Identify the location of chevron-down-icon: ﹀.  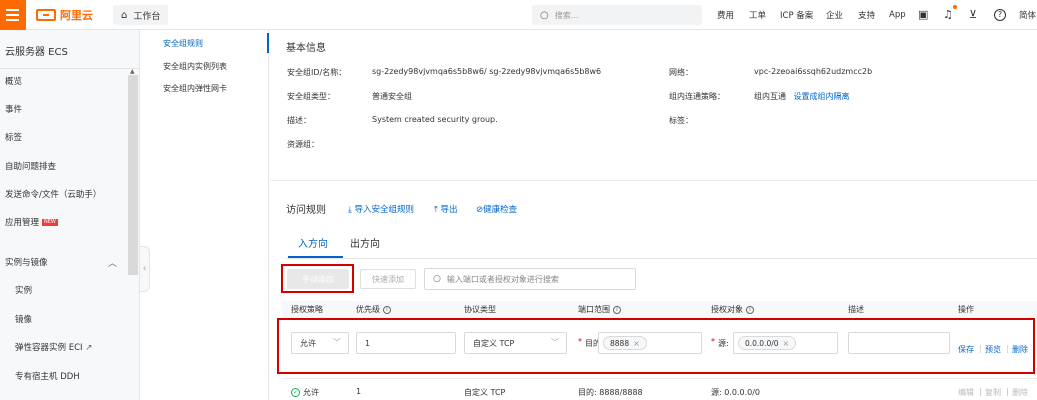
(337, 342).